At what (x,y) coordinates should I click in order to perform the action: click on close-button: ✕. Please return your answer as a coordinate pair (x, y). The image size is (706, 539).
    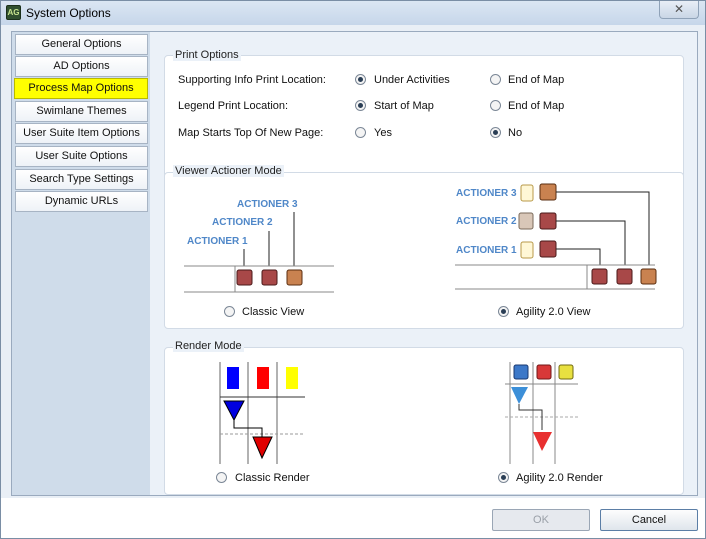
    Looking at the image, I should click on (679, 10).